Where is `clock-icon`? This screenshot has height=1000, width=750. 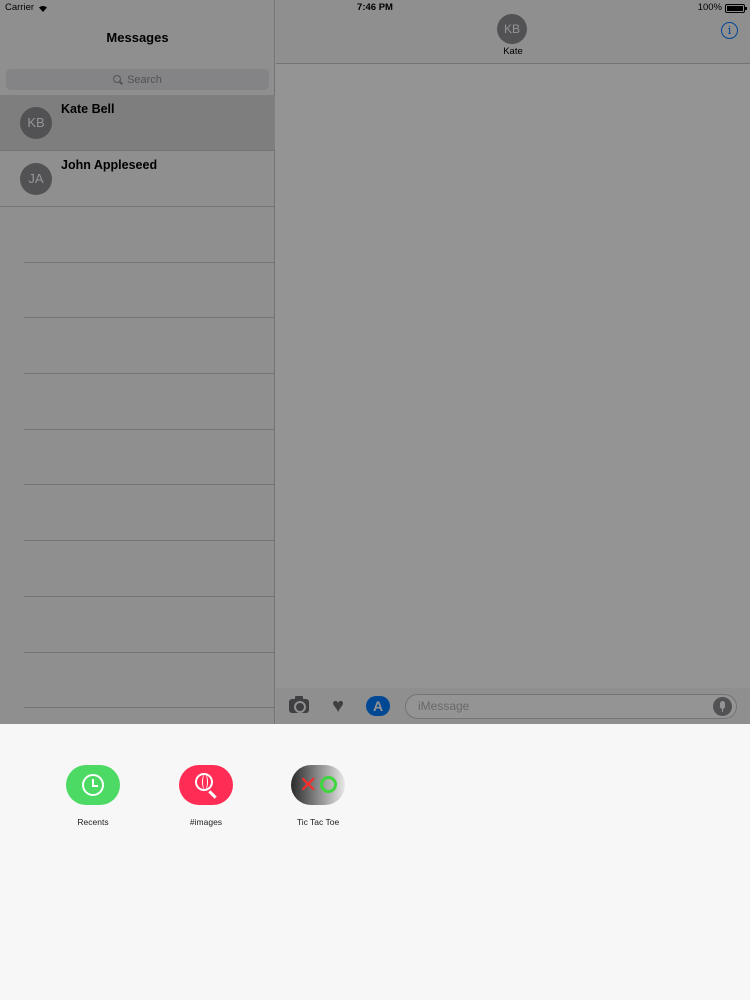
clock-icon is located at coordinates (93, 785).